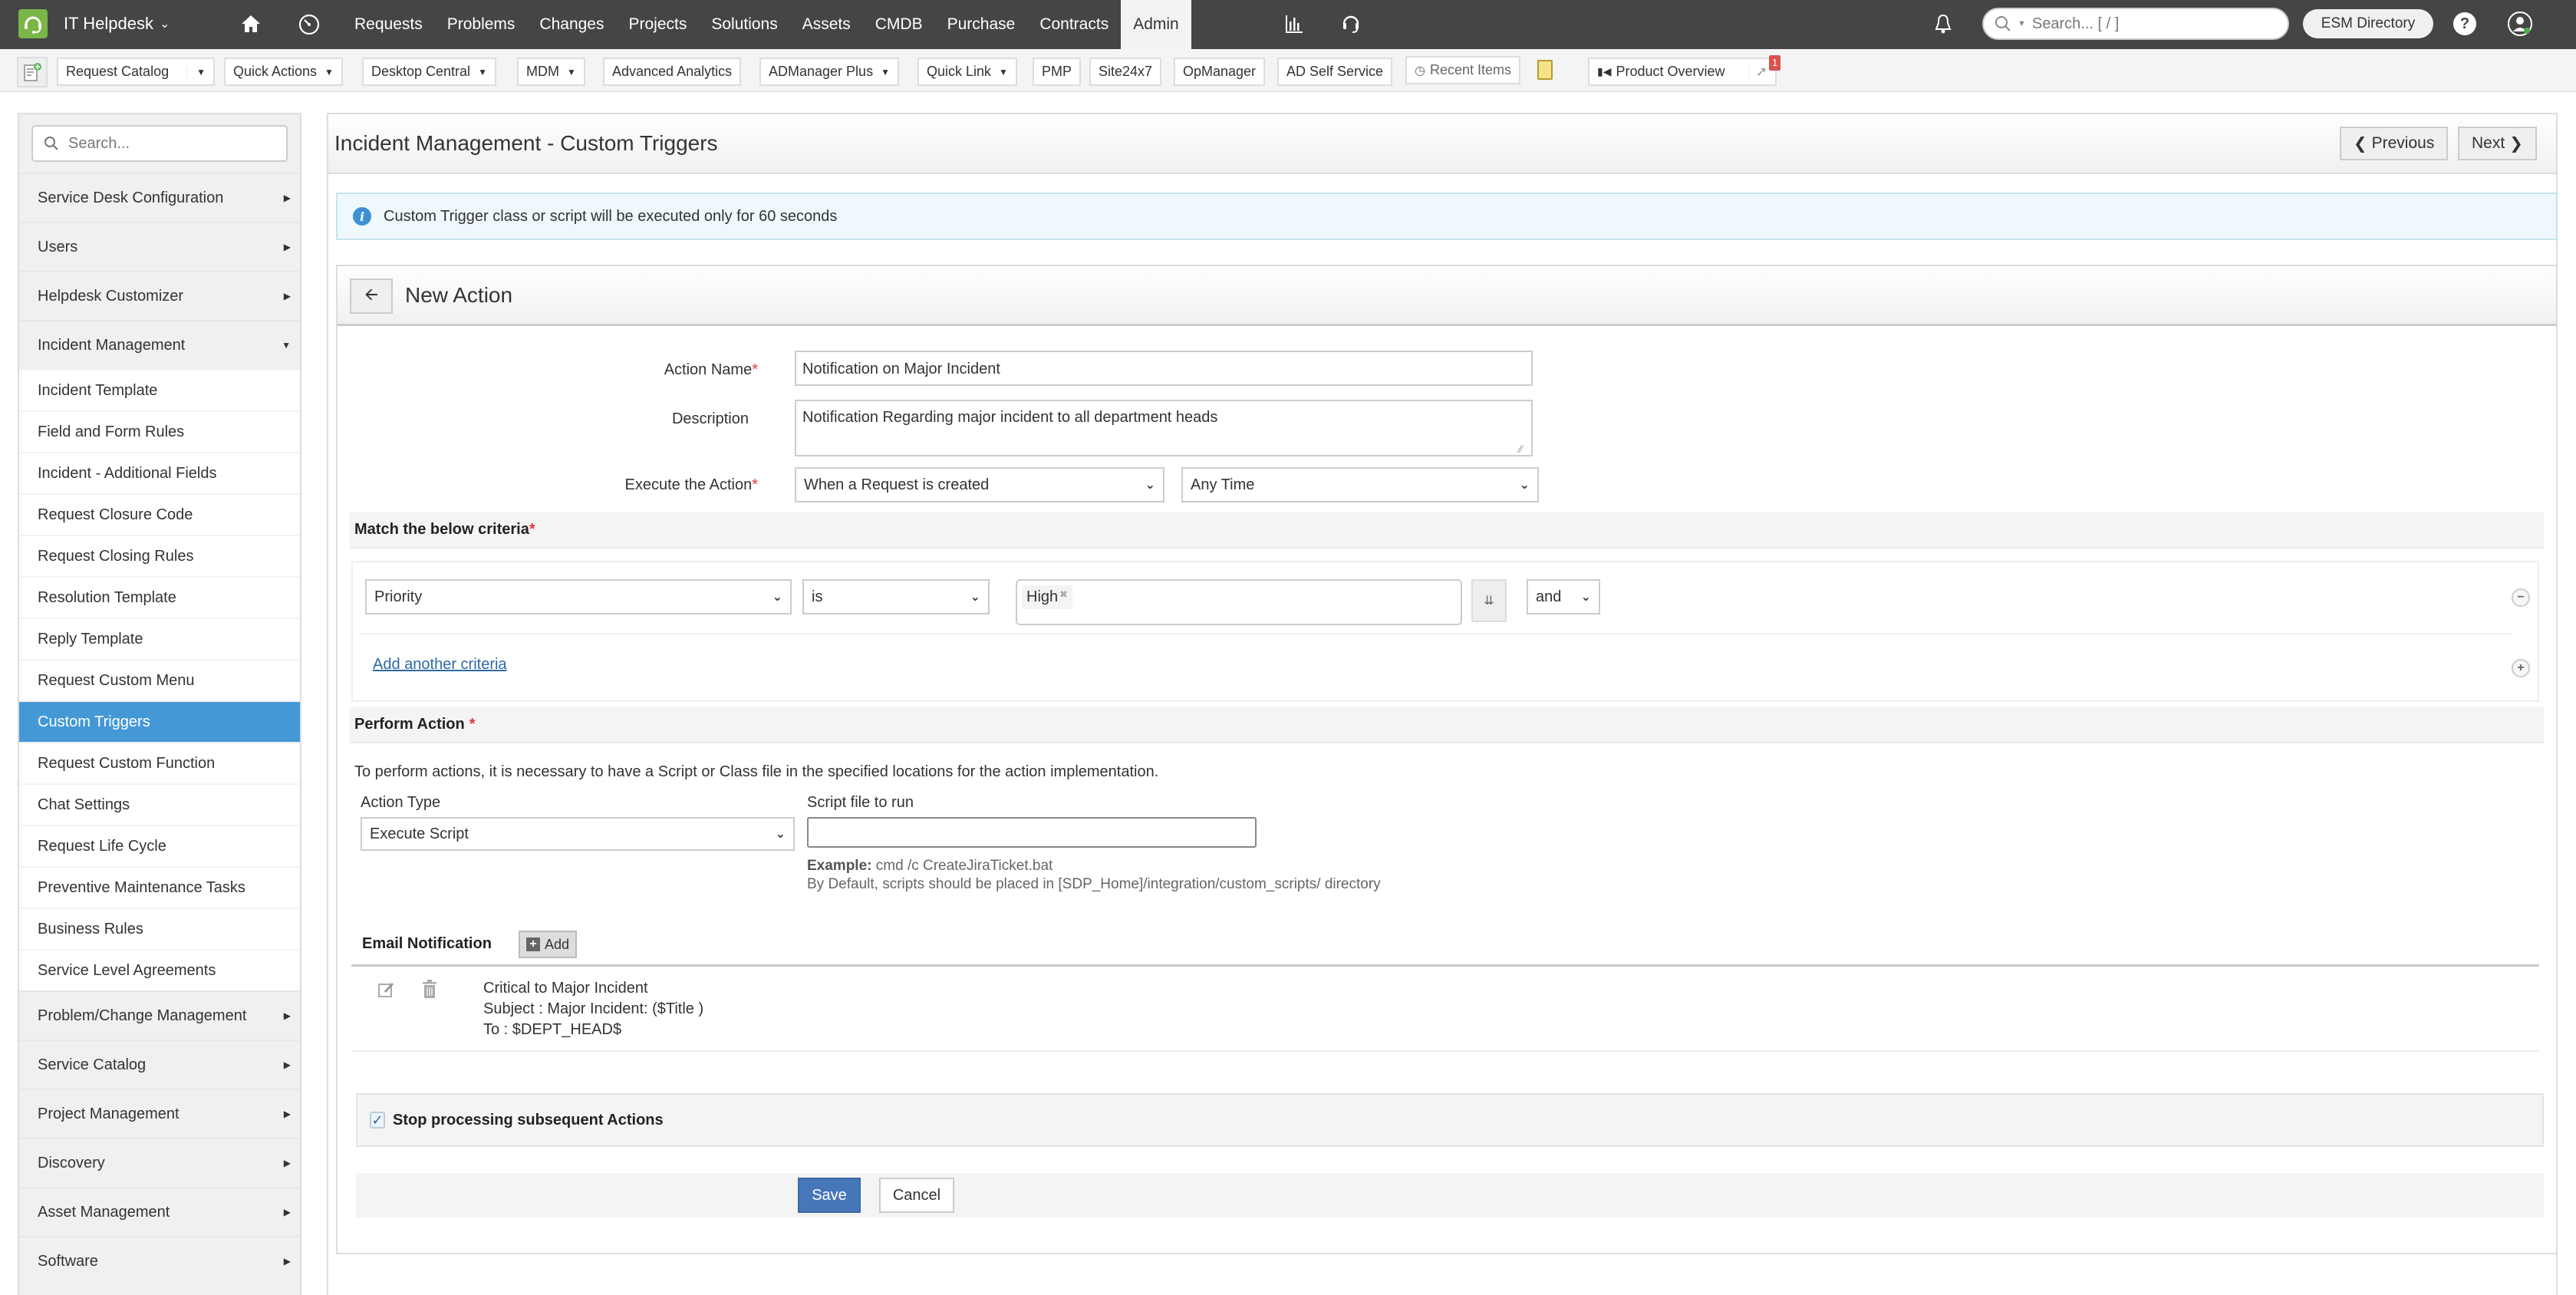 The image size is (2576, 1295). I want to click on admanager-plus-dropdown: ADManager Plus ▼, so click(829, 72).